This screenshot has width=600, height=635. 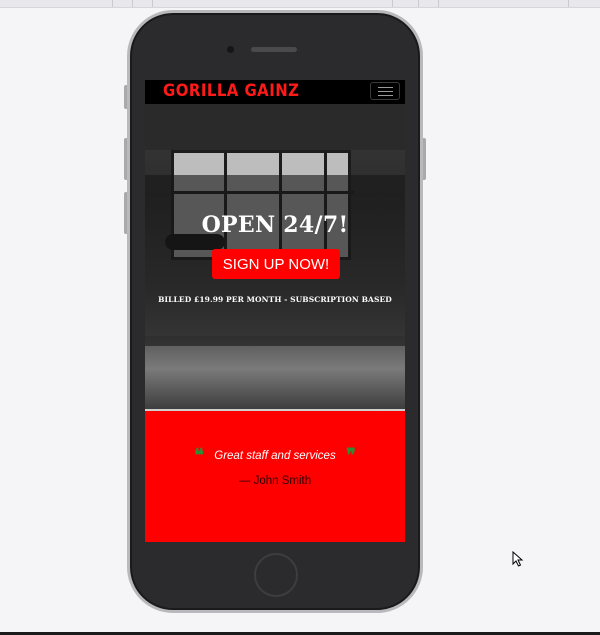 I want to click on browser-top-strip, so click(x=300, y=4).